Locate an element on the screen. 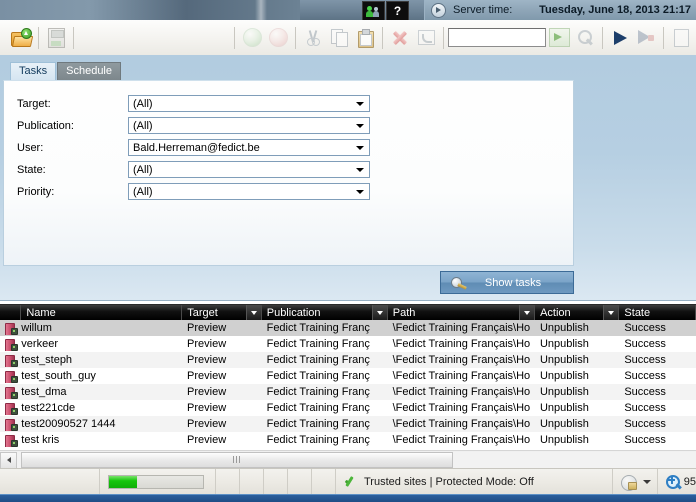  grid-header-gutter is located at coordinates (11, 312).